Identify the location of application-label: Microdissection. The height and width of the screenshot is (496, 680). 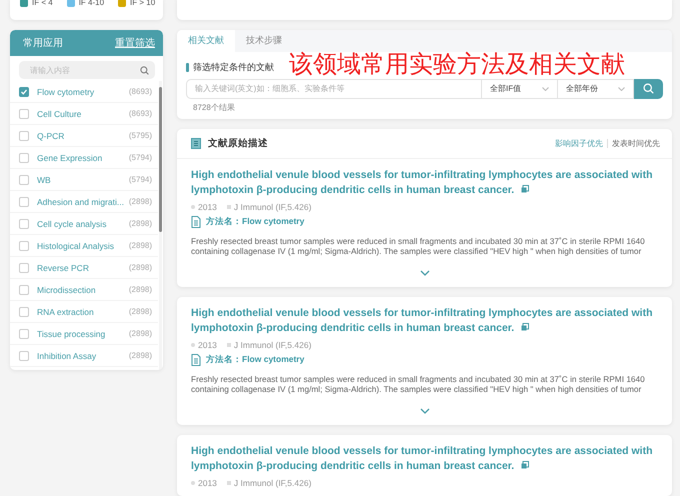
(83, 289).